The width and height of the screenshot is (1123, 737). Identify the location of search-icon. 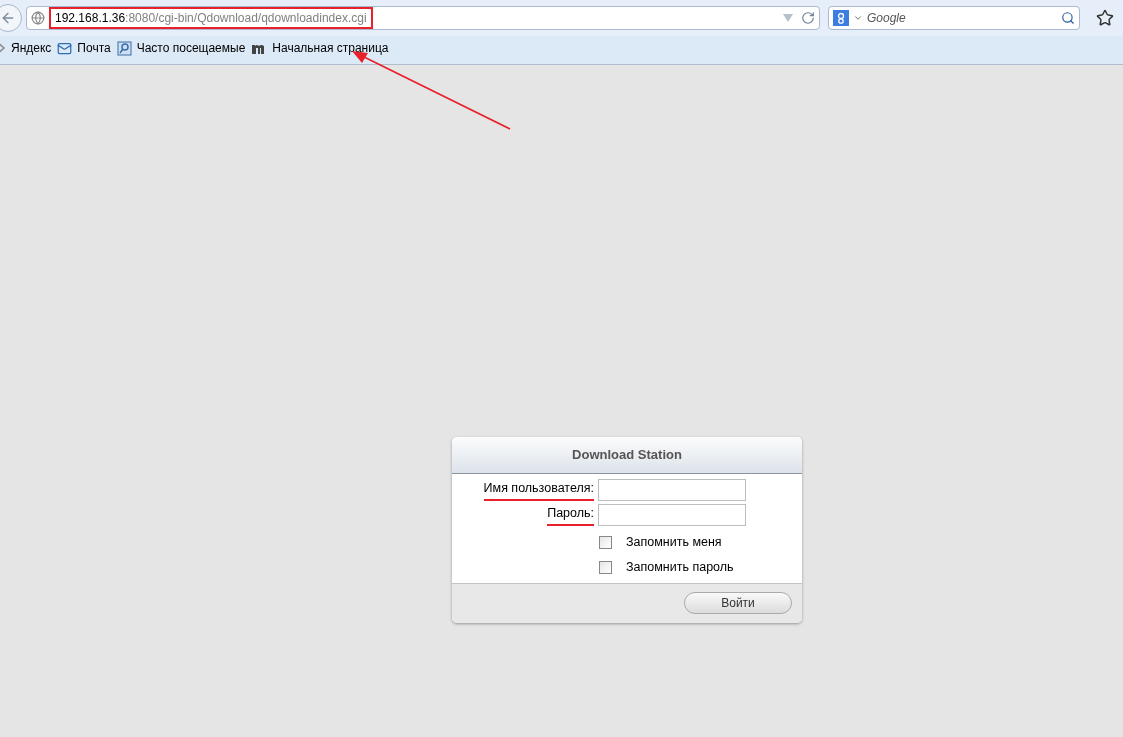
(1068, 18).